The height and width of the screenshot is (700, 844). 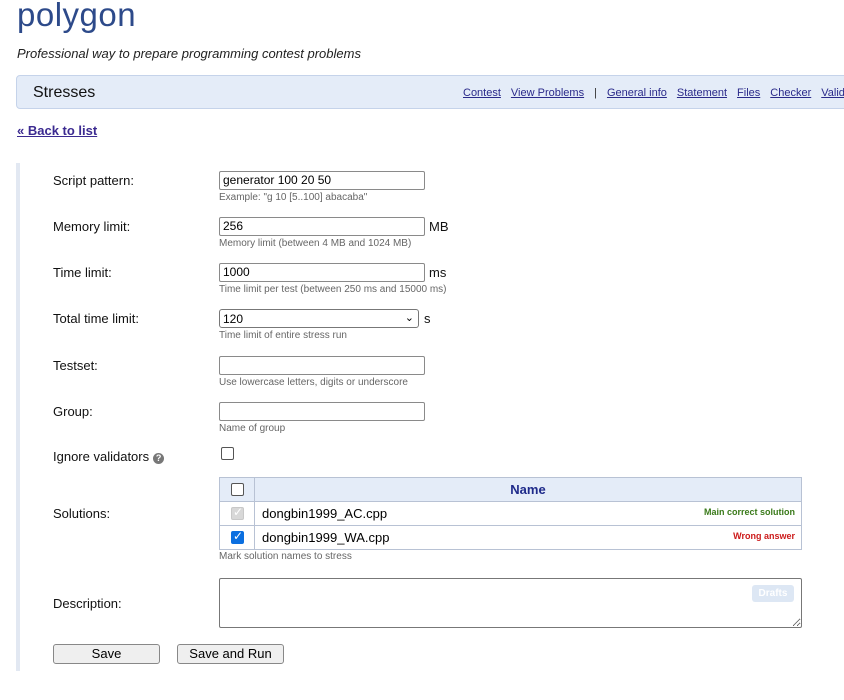 I want to click on nav-validator: Valid, so click(x=832, y=93).